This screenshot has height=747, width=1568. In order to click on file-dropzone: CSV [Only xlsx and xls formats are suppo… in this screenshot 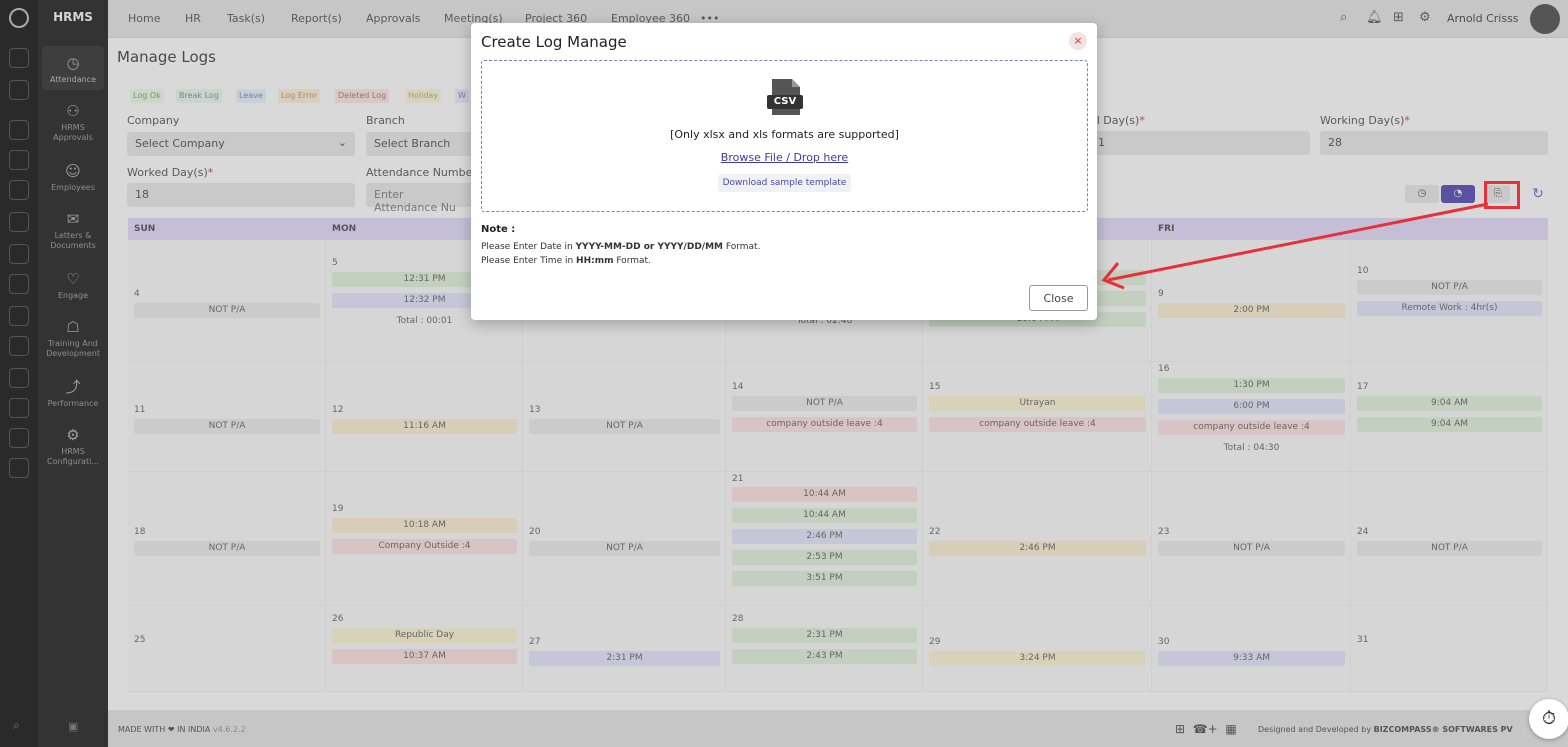, I will do `click(784, 136)`.